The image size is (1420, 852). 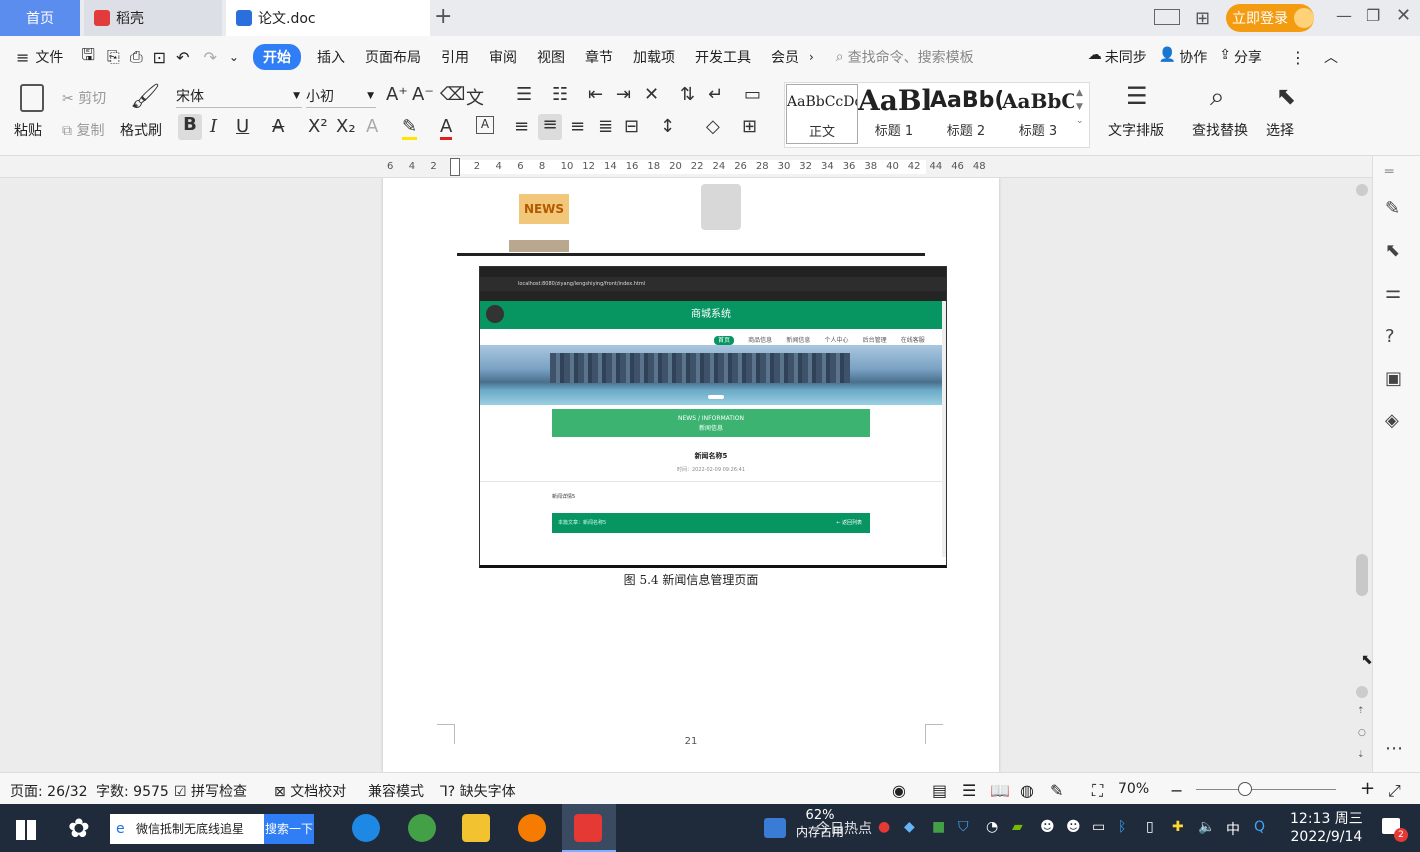 I want to click on style-normal: AaBbCcDd 正文, so click(x=822, y=114).